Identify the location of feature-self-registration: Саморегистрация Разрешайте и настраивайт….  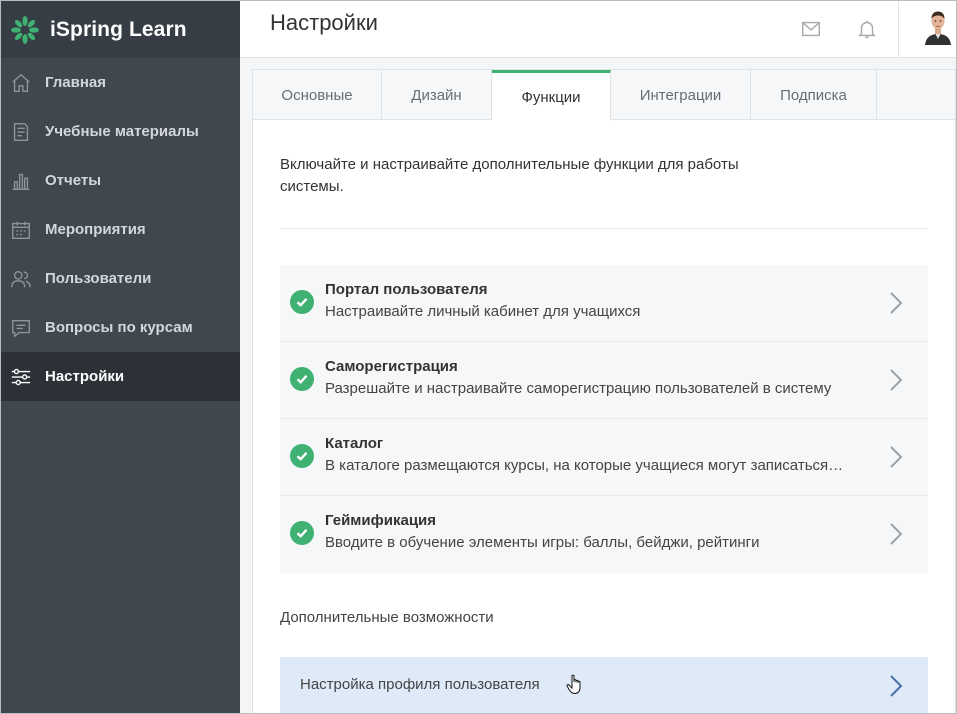
(604, 380).